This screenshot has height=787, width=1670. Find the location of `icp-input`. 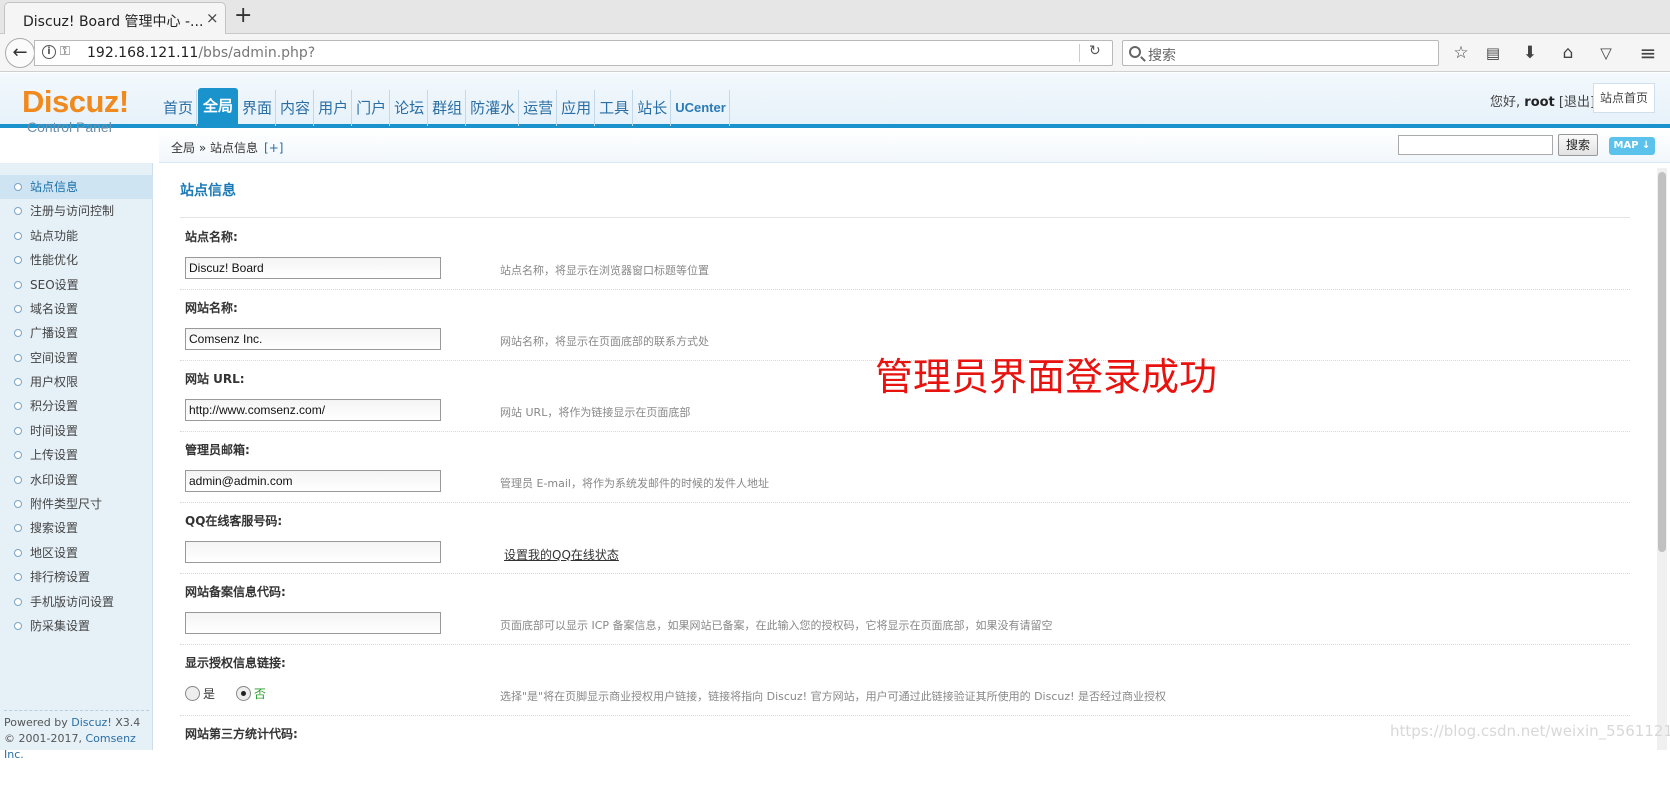

icp-input is located at coordinates (313, 623).